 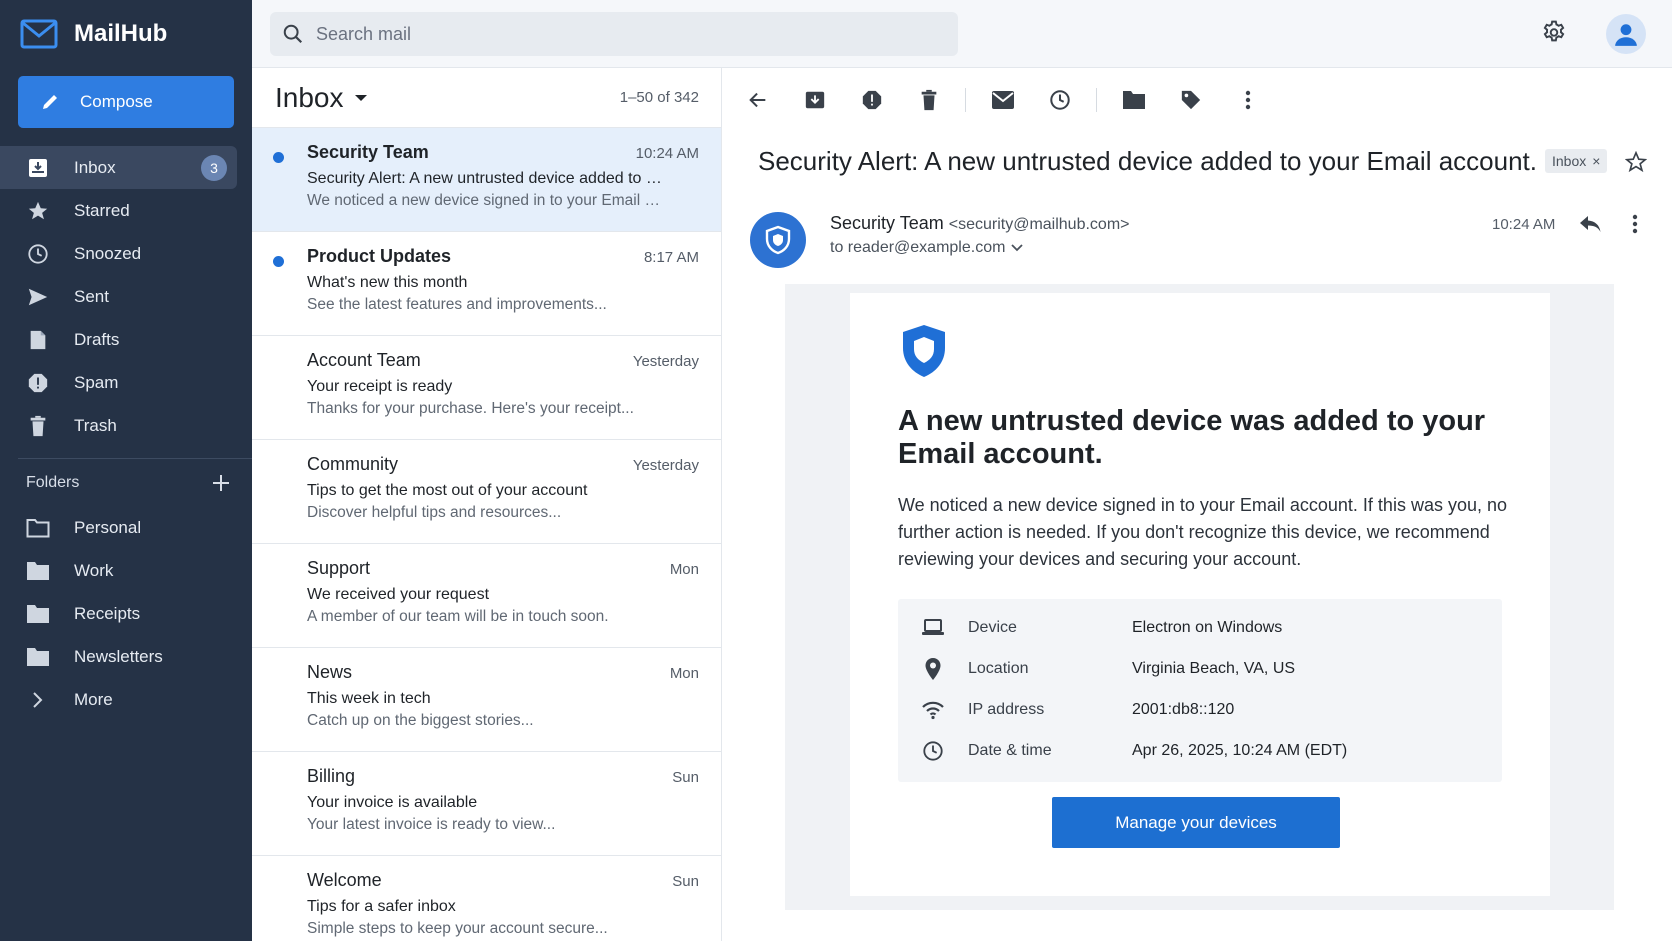 What do you see at coordinates (1017, 248) in the screenshot?
I see `chevron-down-icon` at bounding box center [1017, 248].